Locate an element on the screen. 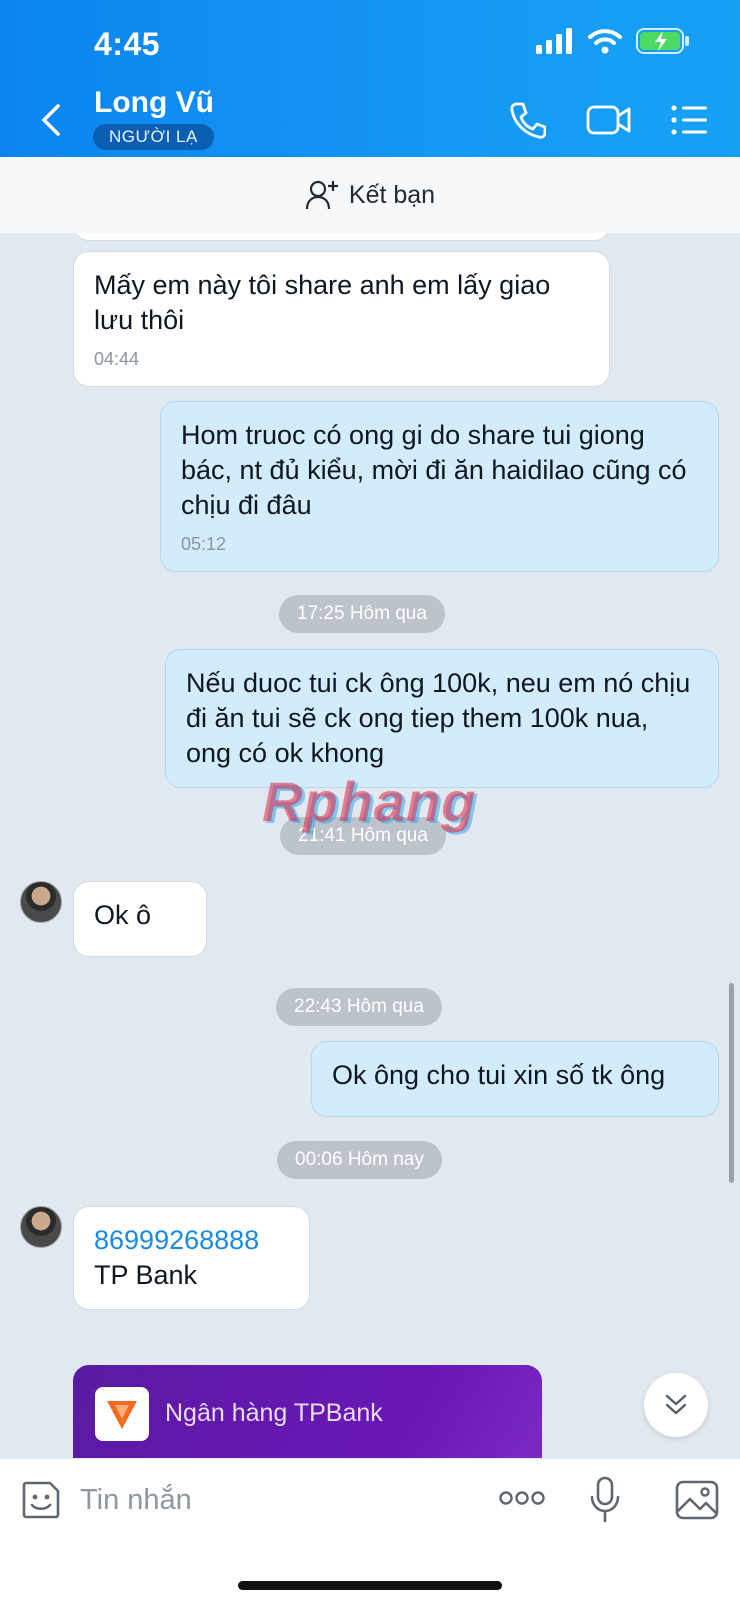 The image size is (740, 1600). back-button is located at coordinates (51, 120).